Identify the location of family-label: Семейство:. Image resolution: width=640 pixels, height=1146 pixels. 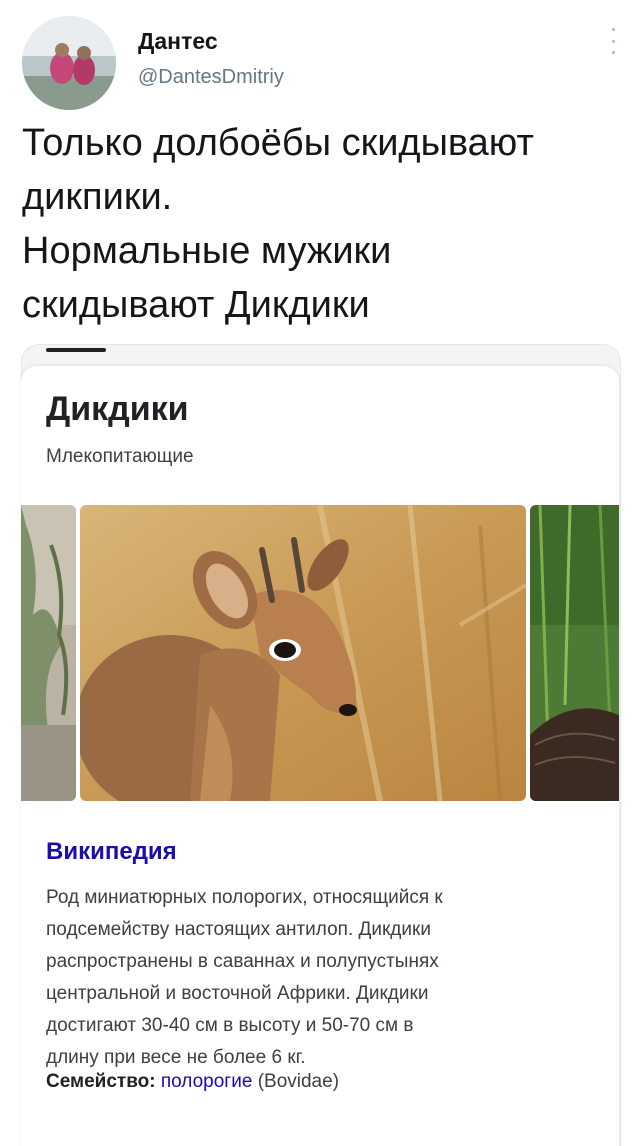
(101, 1081).